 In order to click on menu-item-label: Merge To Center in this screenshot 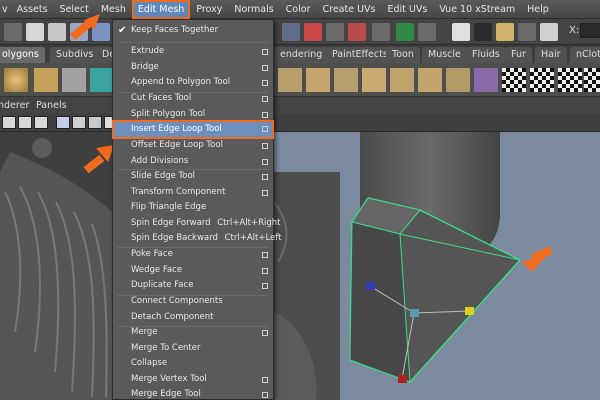, I will do `click(166, 347)`.